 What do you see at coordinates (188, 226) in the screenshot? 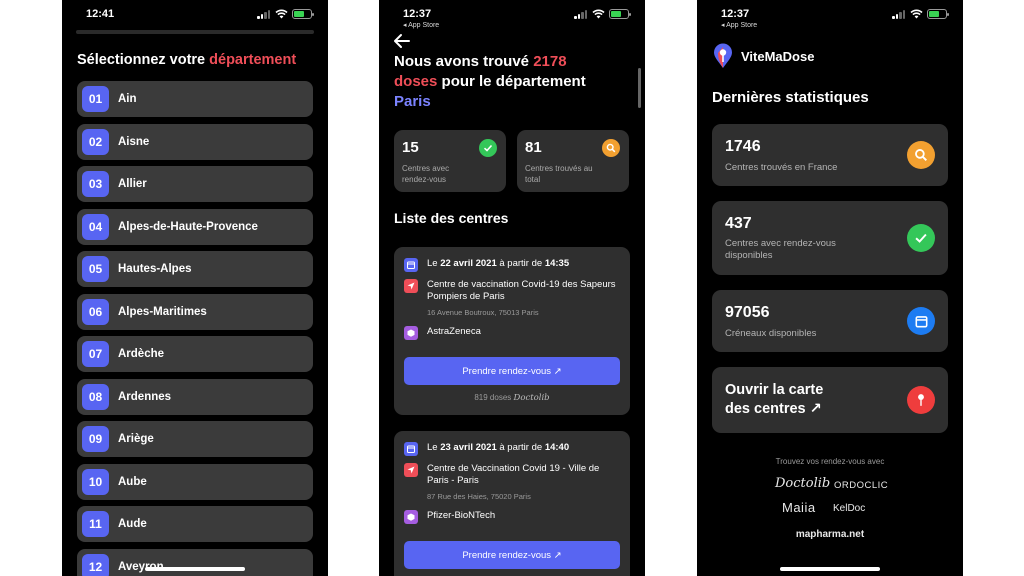
I see `department-name: Alpes-de-Haute-Provence` at bounding box center [188, 226].